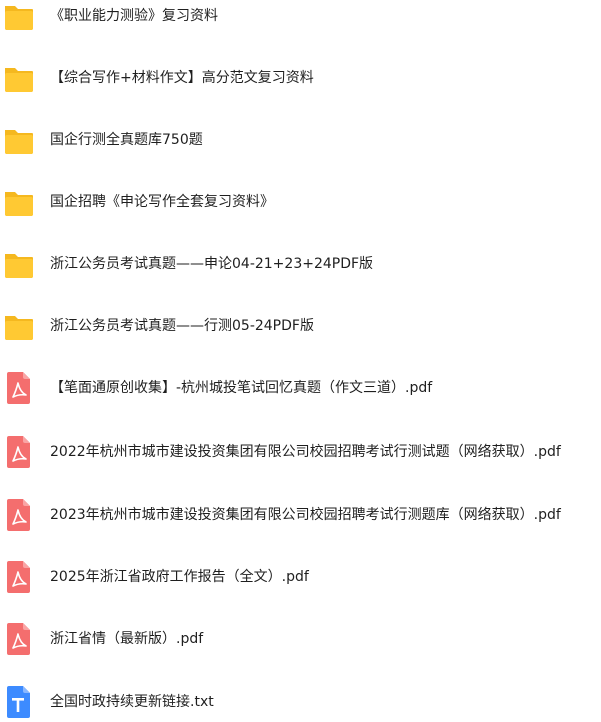 Image resolution: width=601 pixels, height=722 pixels. I want to click on text-file-icon, so click(19, 702).